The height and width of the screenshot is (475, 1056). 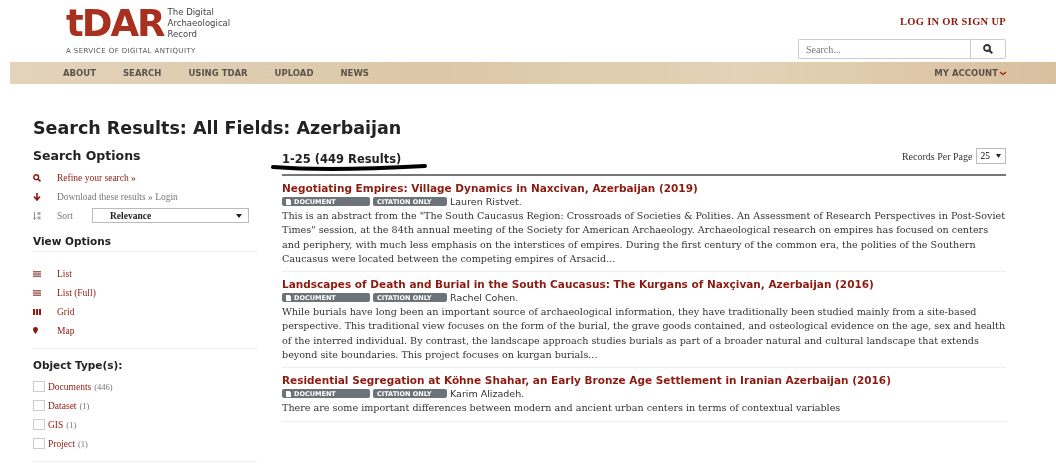 What do you see at coordinates (62, 405) in the screenshot?
I see `type-filter-link: Dataset` at bounding box center [62, 405].